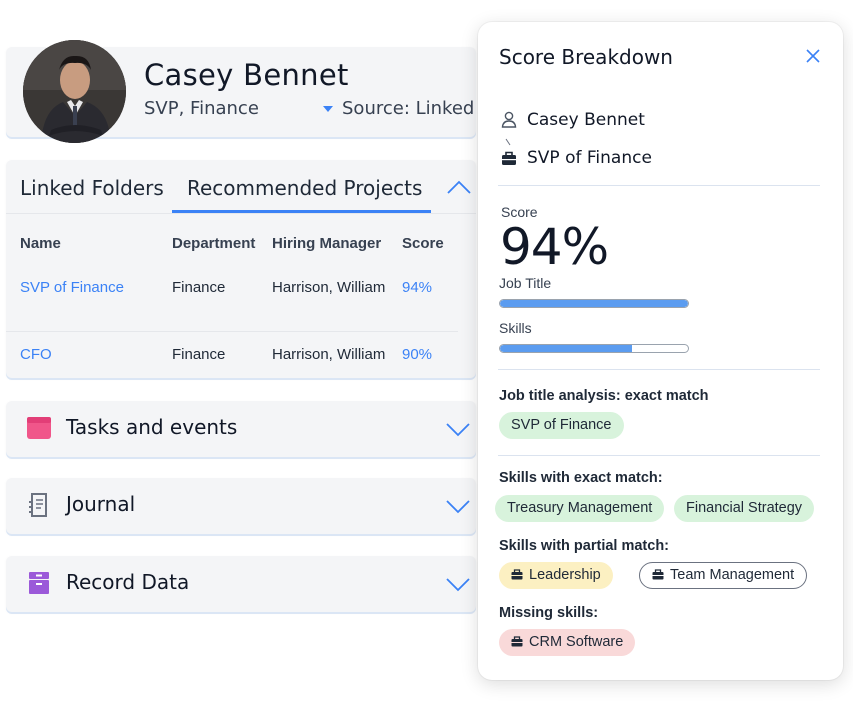  What do you see at coordinates (40, 243) in the screenshot?
I see `column-header-name: Name` at bounding box center [40, 243].